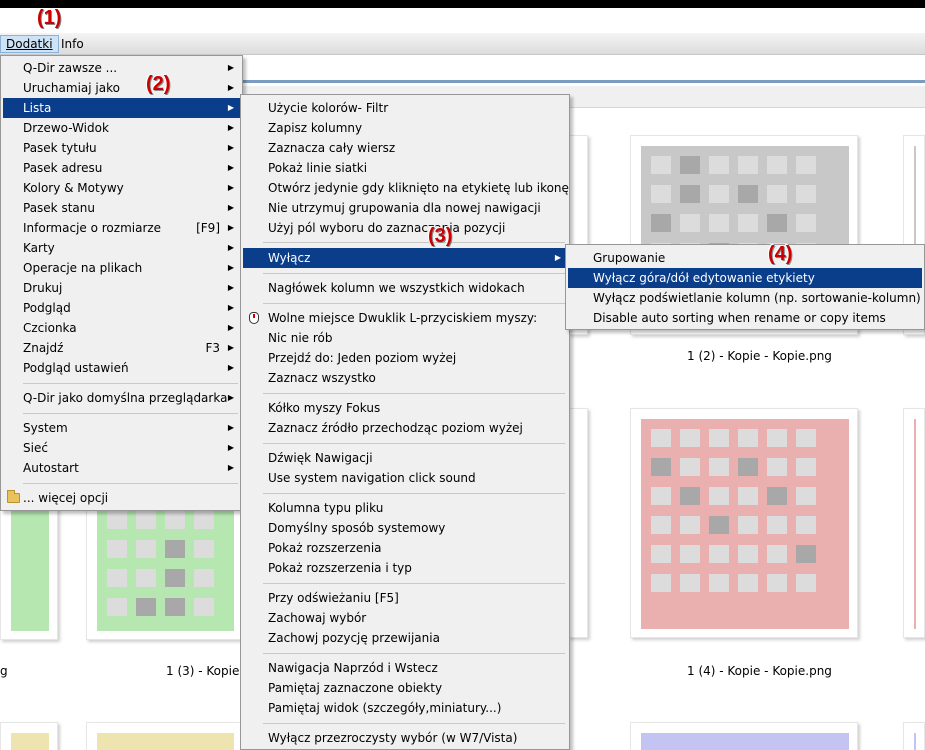 The image size is (925, 750). I want to click on menu-item-przy-odswiezaniu-f5: Przy odświeżaniu [F5], so click(405, 598).